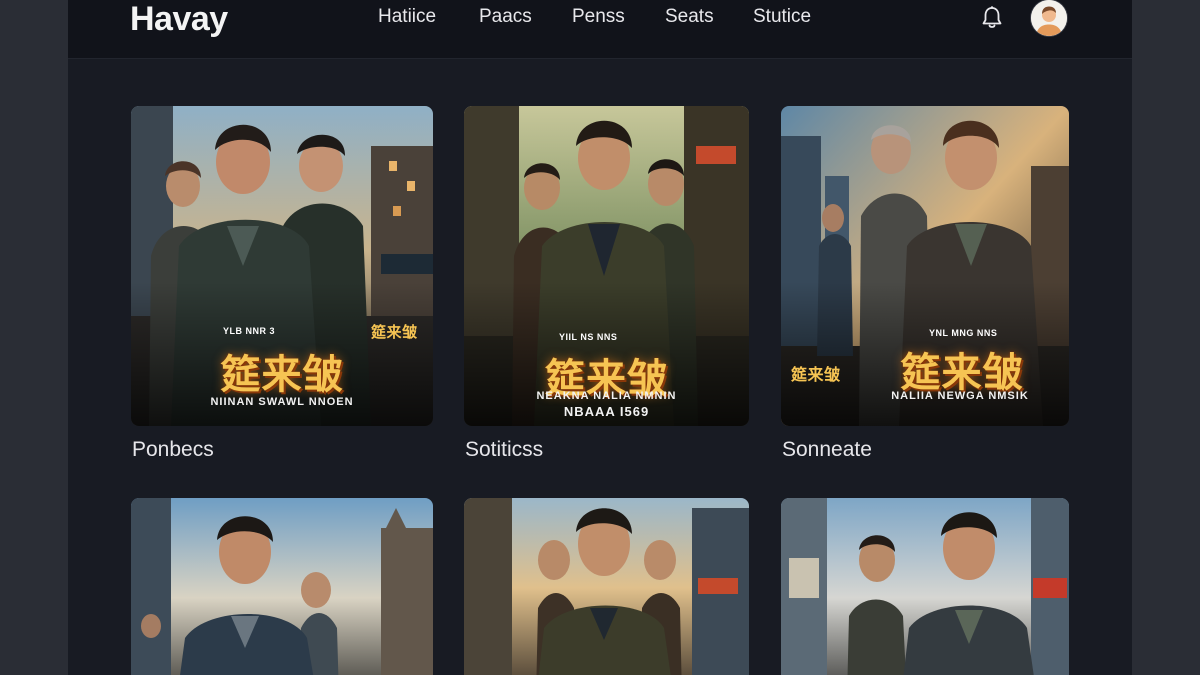 The height and width of the screenshot is (675, 1200). Describe the element at coordinates (606, 396) in the screenshot. I see `poster-credits: NEAKNA NALIA NMNIN` at that location.